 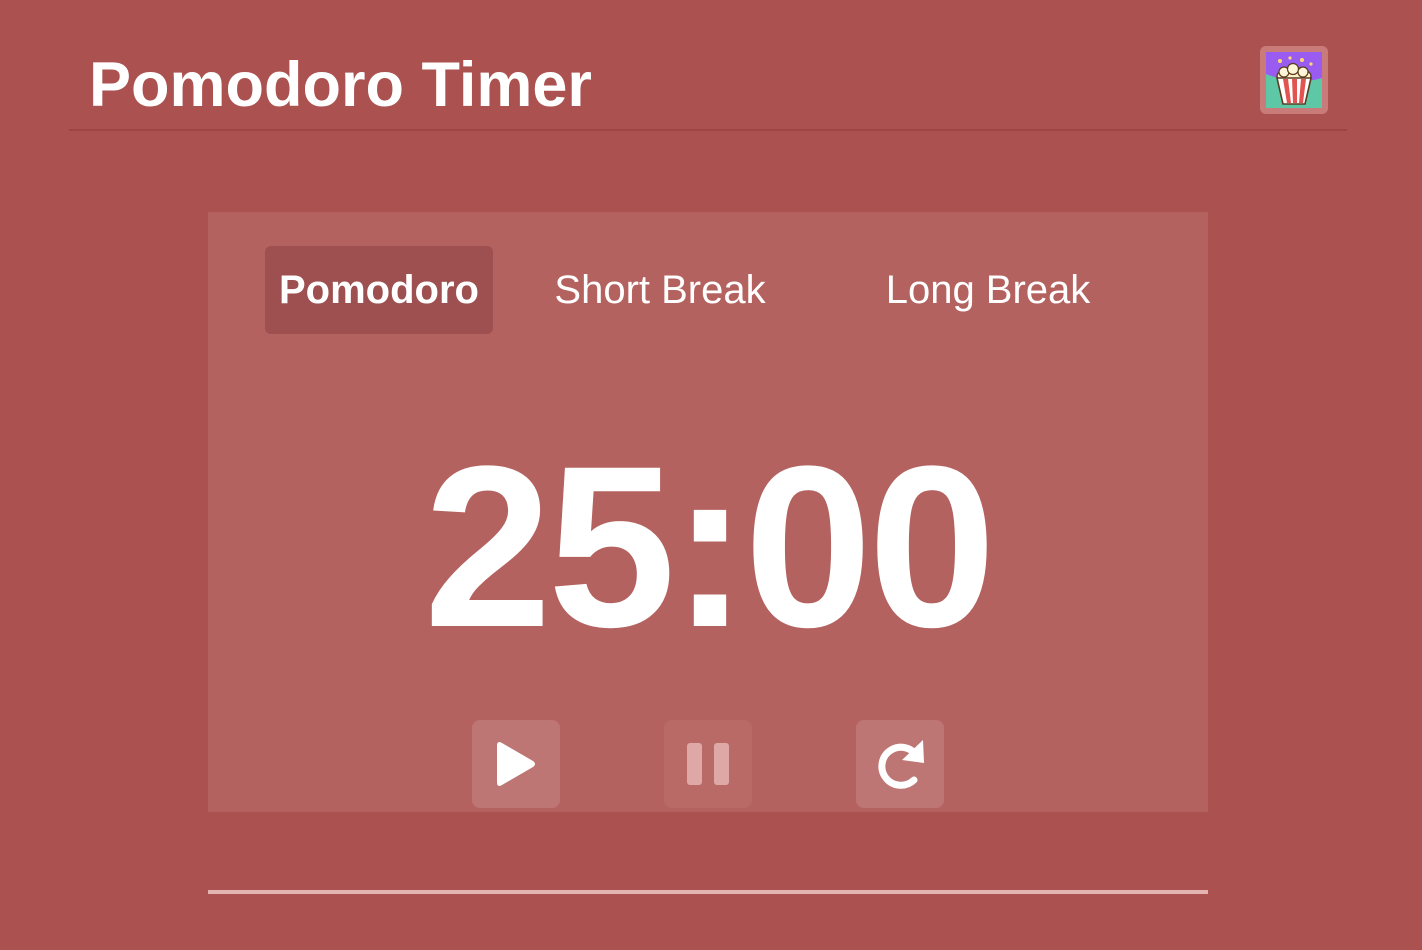 What do you see at coordinates (660, 290) in the screenshot?
I see `tab-short-break: Short Break` at bounding box center [660, 290].